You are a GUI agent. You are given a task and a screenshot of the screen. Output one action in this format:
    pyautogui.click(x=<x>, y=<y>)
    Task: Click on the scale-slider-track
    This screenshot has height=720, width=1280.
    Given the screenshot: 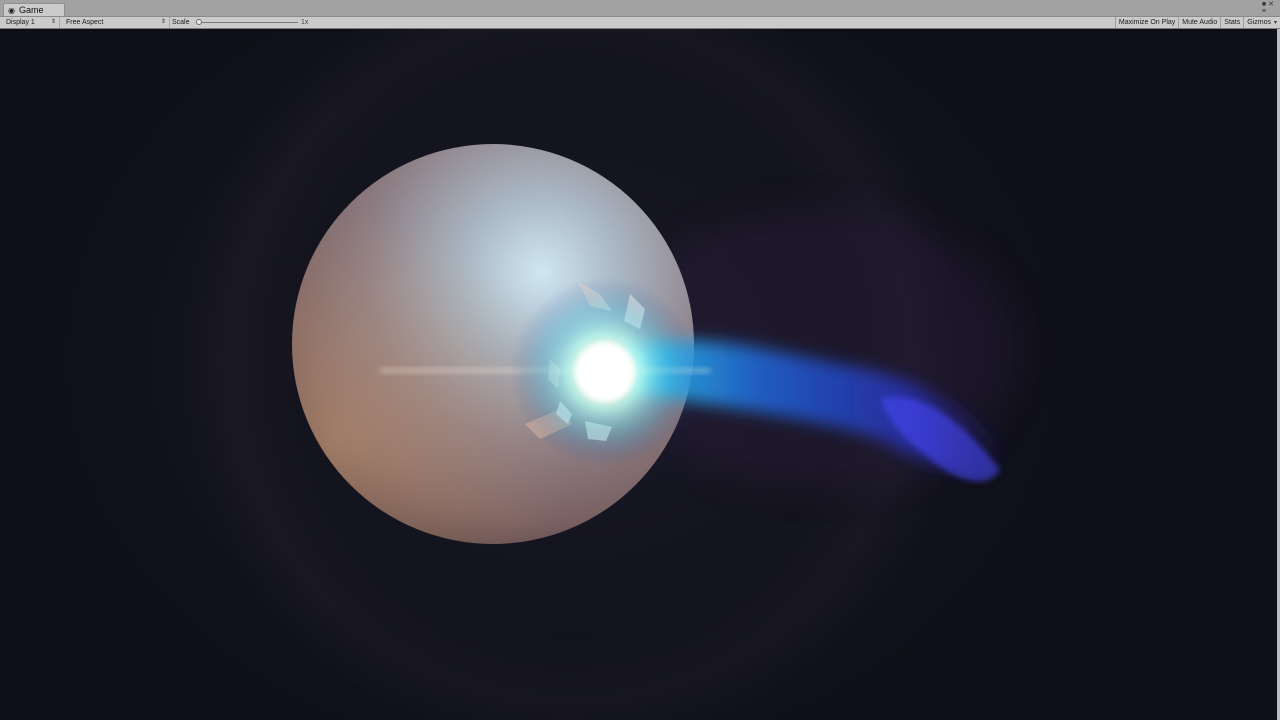 What is the action you would take?
    pyautogui.click(x=248, y=22)
    